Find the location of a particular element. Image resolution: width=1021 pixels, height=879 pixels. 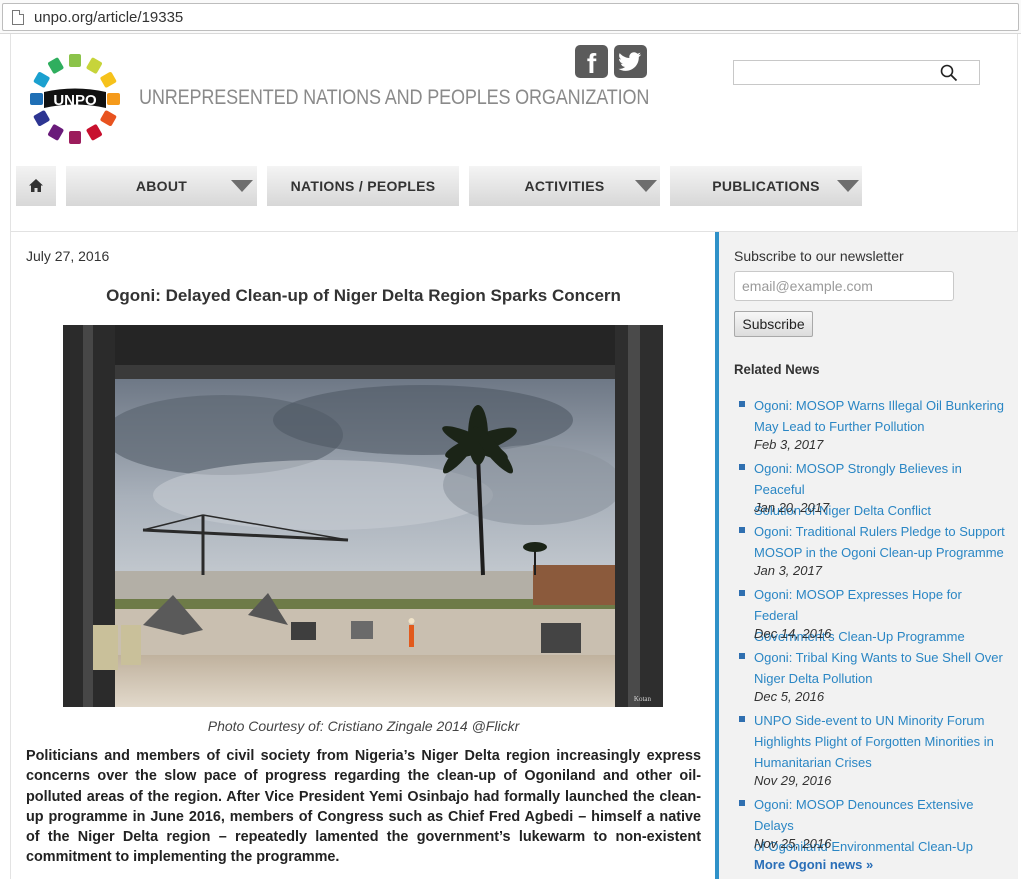

nav-label: ABOUT is located at coordinates (161, 186).